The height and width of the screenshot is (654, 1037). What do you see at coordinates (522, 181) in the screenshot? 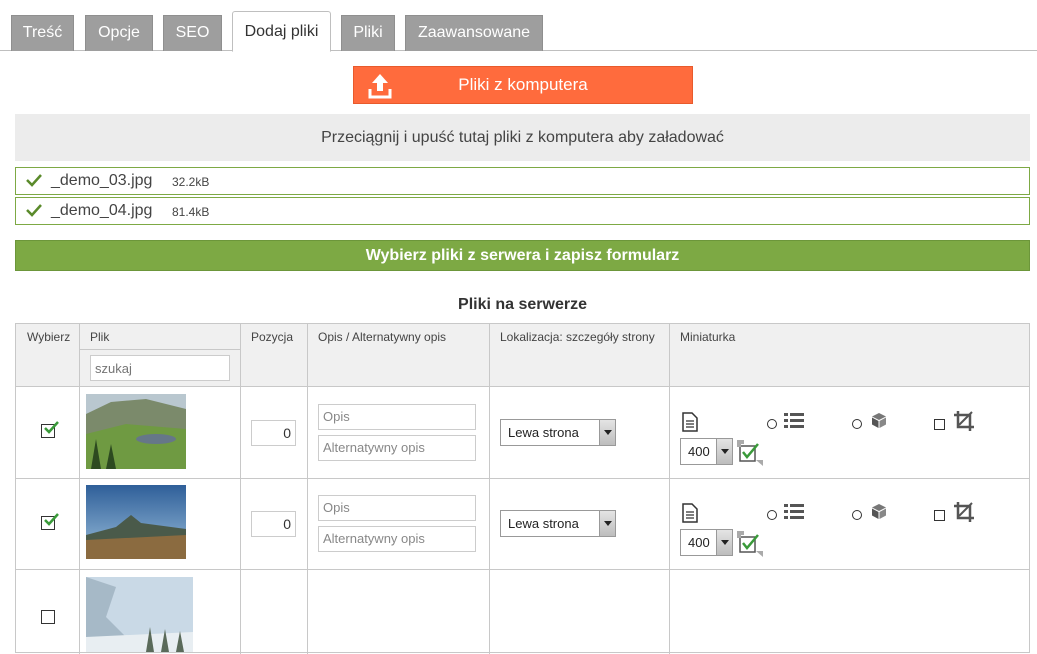
I see `uploaded-file-row: _demo_03.jpg 32.2kB` at bounding box center [522, 181].